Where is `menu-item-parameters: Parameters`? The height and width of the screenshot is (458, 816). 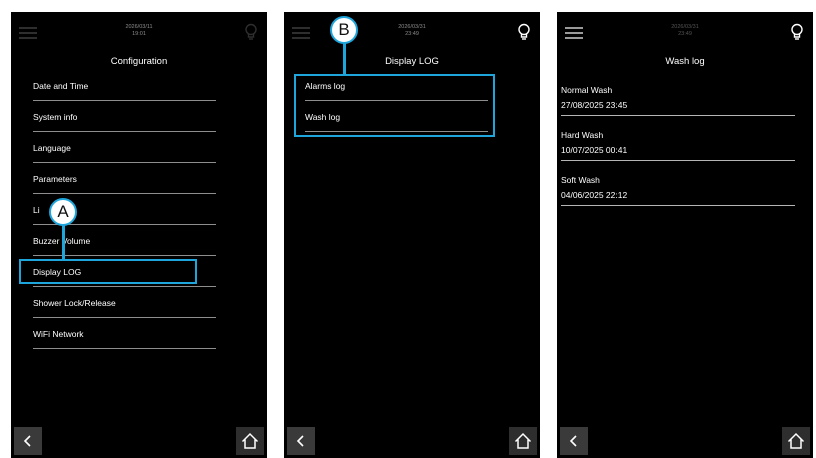
menu-item-parameters: Parameters is located at coordinates (124, 178).